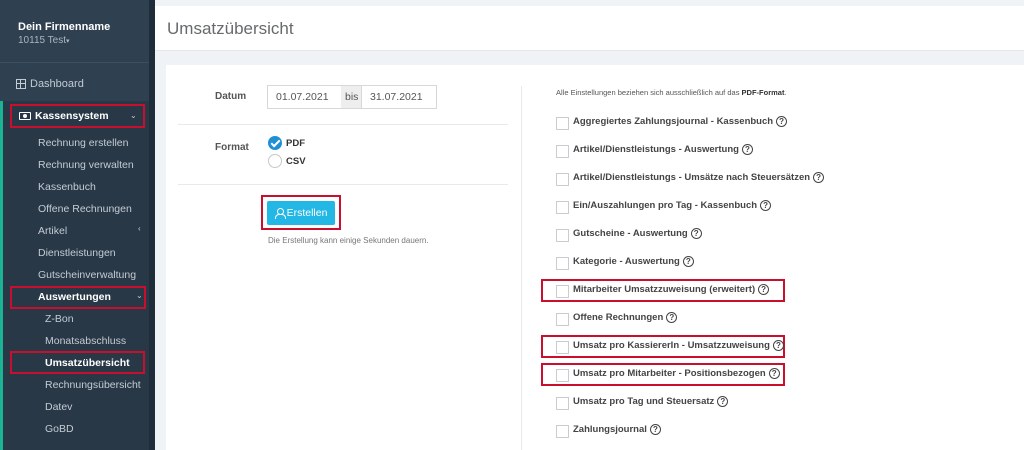  What do you see at coordinates (630, 233) in the screenshot?
I see `option-text: Gutscheine - Auswertung` at bounding box center [630, 233].